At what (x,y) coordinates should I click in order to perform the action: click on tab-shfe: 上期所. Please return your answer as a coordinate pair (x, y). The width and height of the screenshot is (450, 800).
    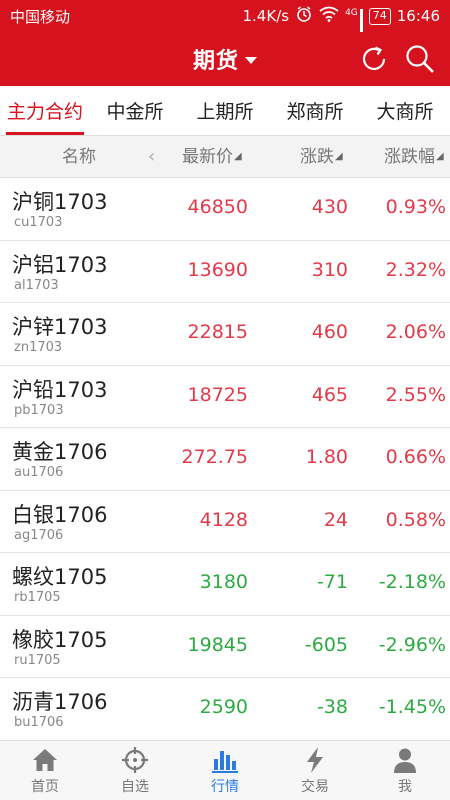
    Looking at the image, I should click on (225, 110).